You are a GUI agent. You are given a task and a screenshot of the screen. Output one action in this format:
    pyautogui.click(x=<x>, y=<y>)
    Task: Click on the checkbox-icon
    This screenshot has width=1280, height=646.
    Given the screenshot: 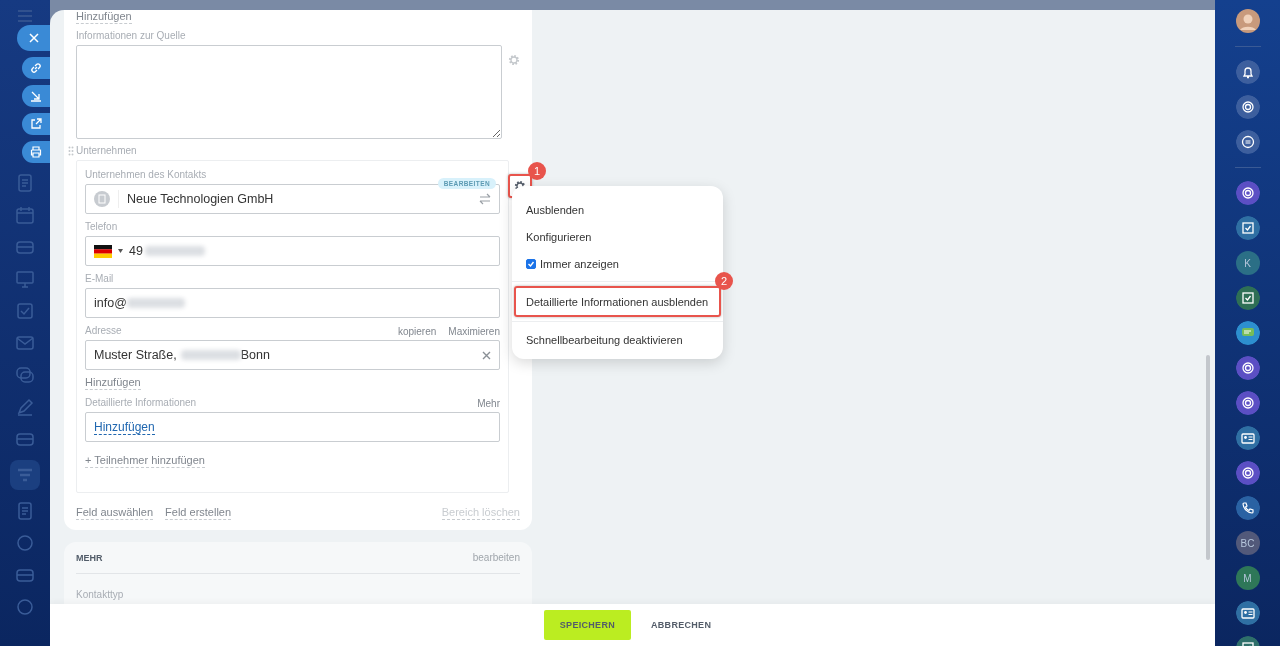 What is the action you would take?
    pyautogui.click(x=25, y=311)
    